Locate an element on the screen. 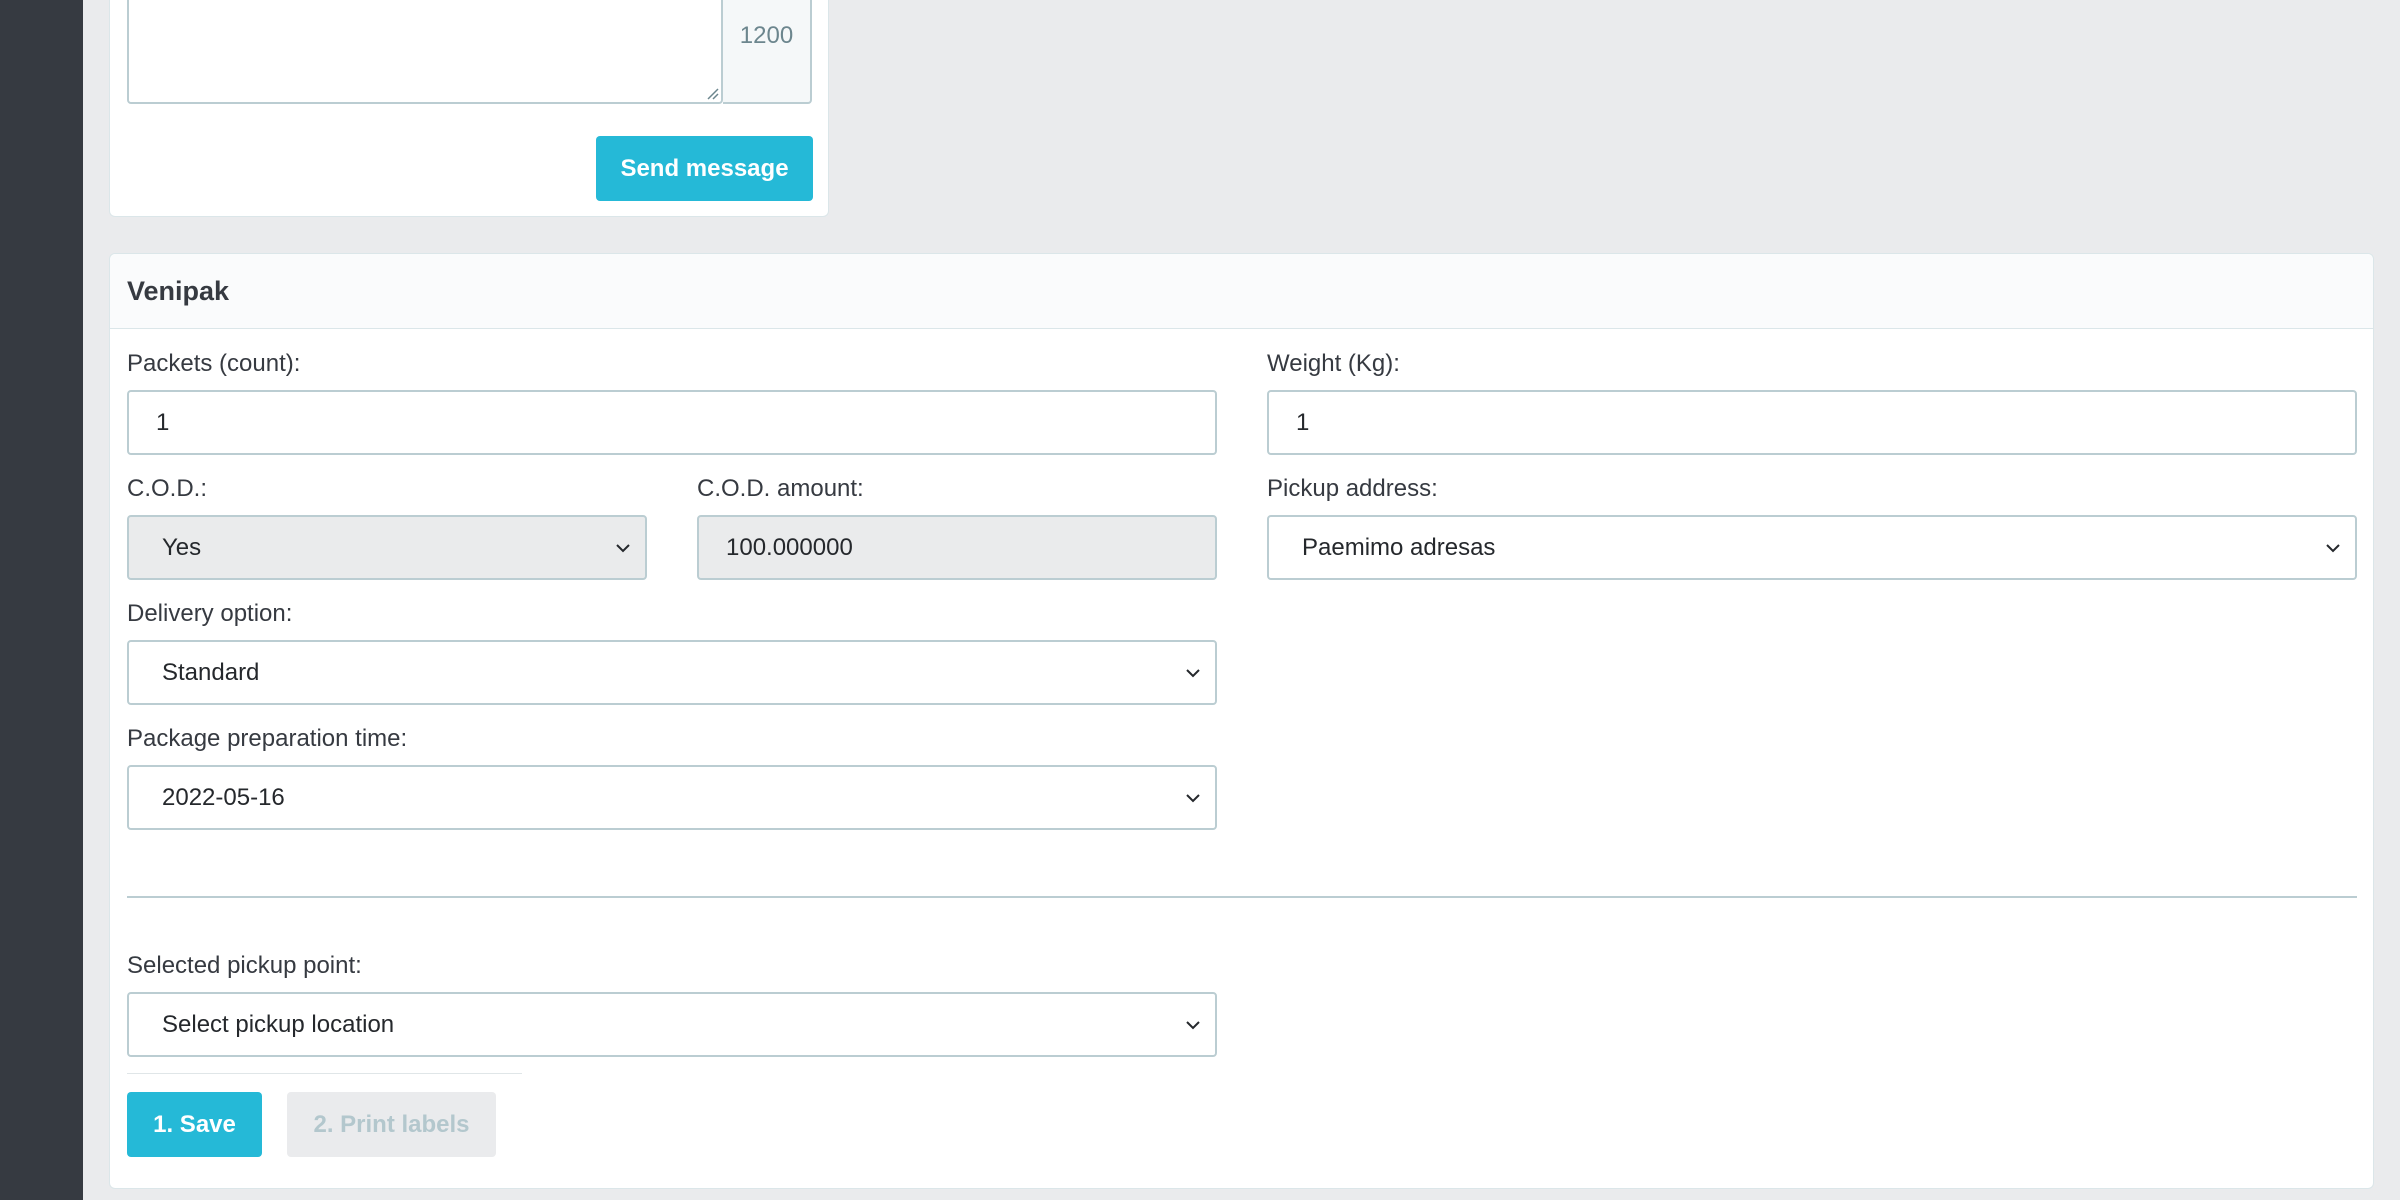 This screenshot has width=2400, height=1200. save-button: 1. Save is located at coordinates (194, 1124).